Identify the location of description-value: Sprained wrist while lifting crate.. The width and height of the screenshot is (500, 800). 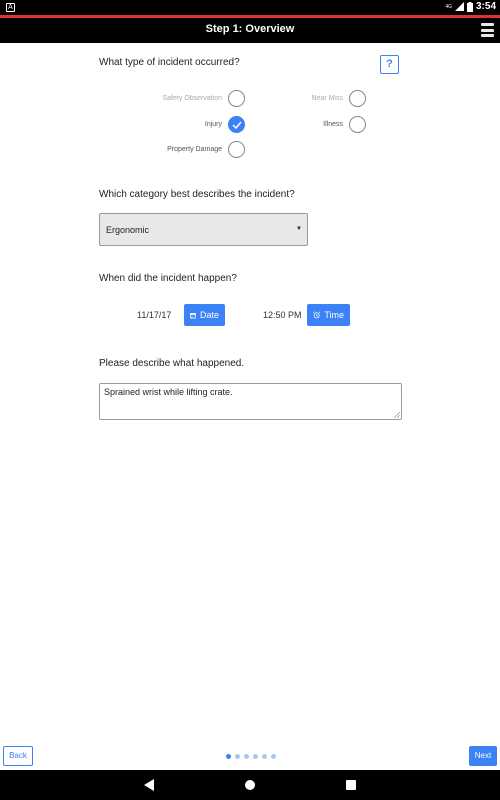
(168, 392).